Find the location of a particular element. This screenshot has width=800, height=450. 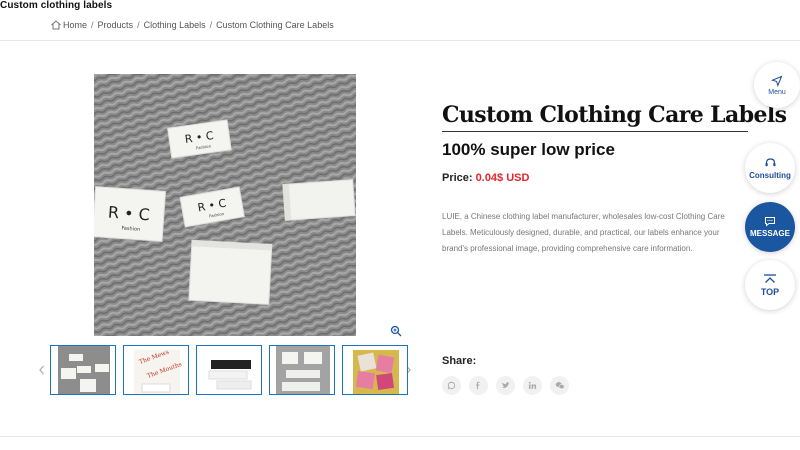

price-row: Price: 0.04$ USD is located at coordinates (485, 178).